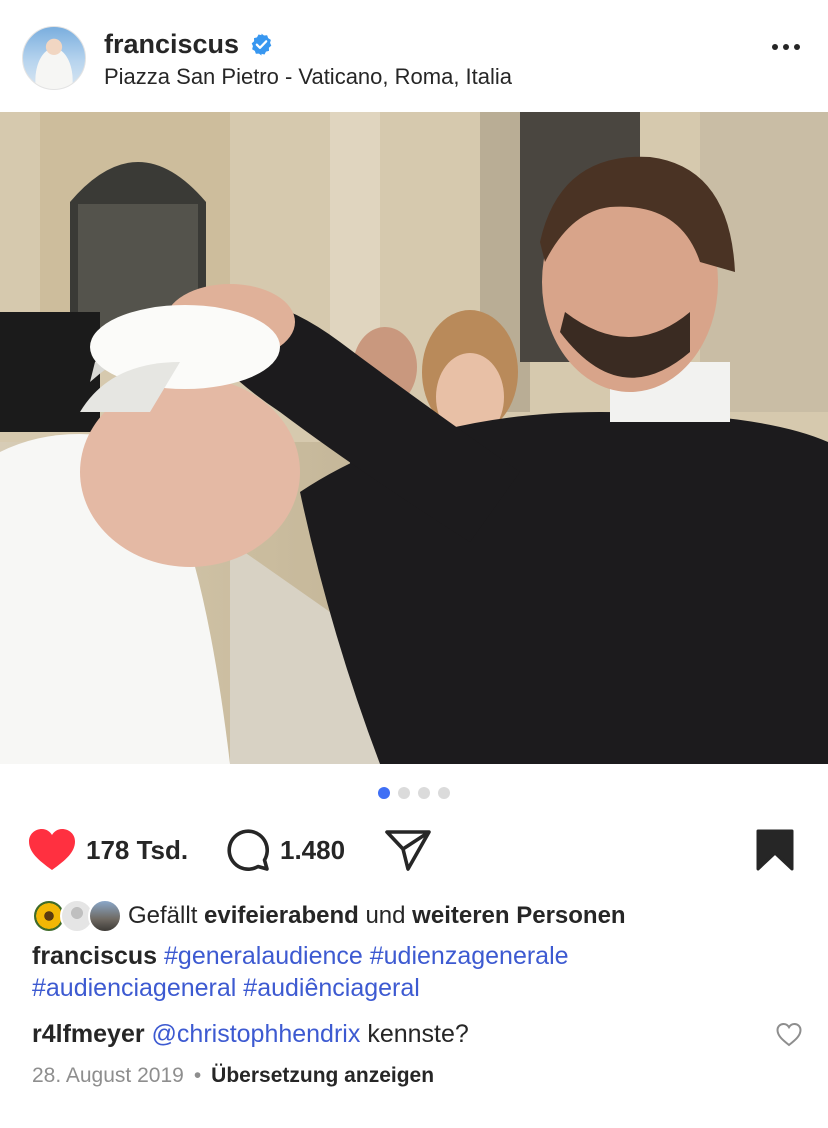  What do you see at coordinates (134, 988) in the screenshot?
I see `hashtag-link: #audienciageneral` at bounding box center [134, 988].